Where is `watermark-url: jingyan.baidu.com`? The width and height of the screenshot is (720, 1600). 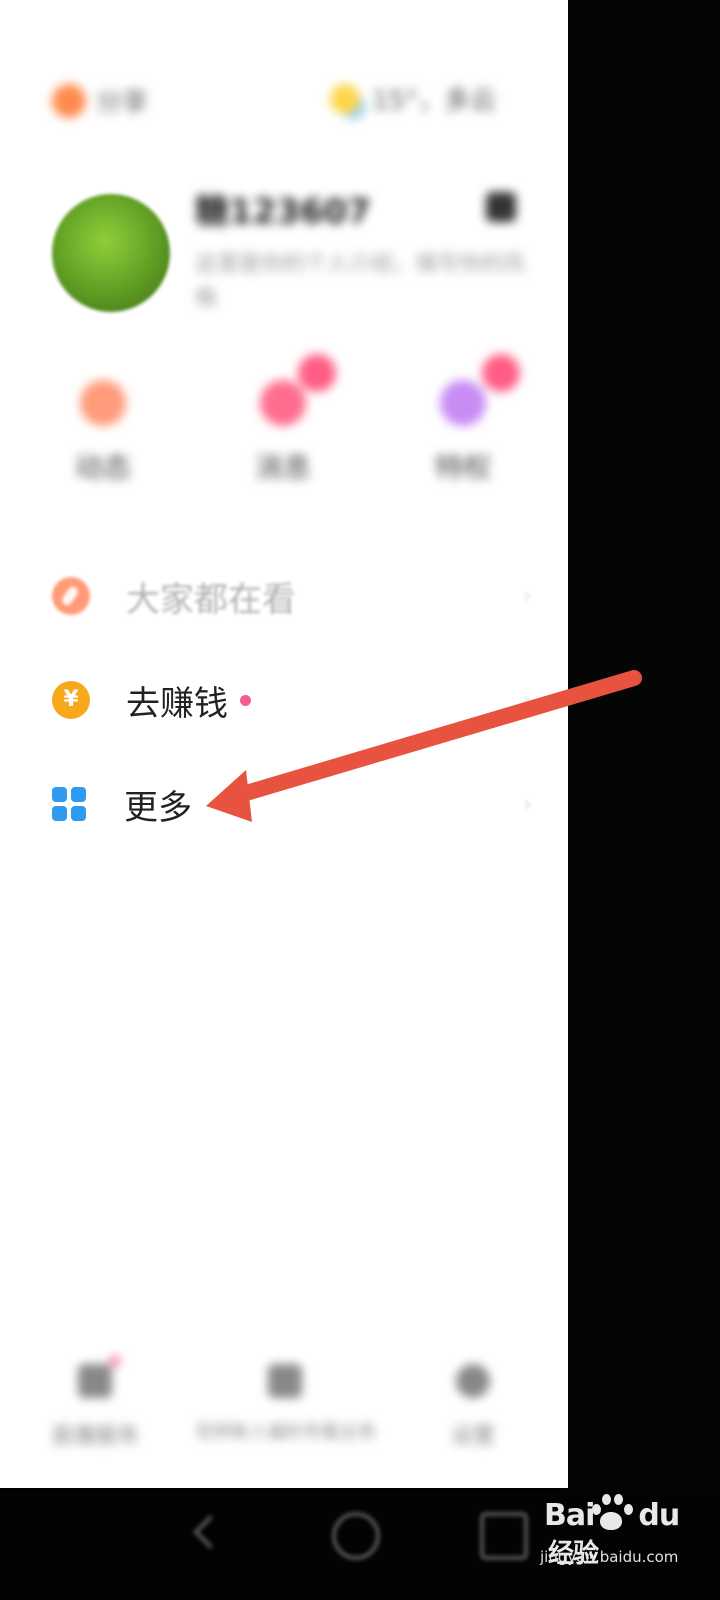
watermark-url: jingyan.baidu.com is located at coordinates (609, 1557).